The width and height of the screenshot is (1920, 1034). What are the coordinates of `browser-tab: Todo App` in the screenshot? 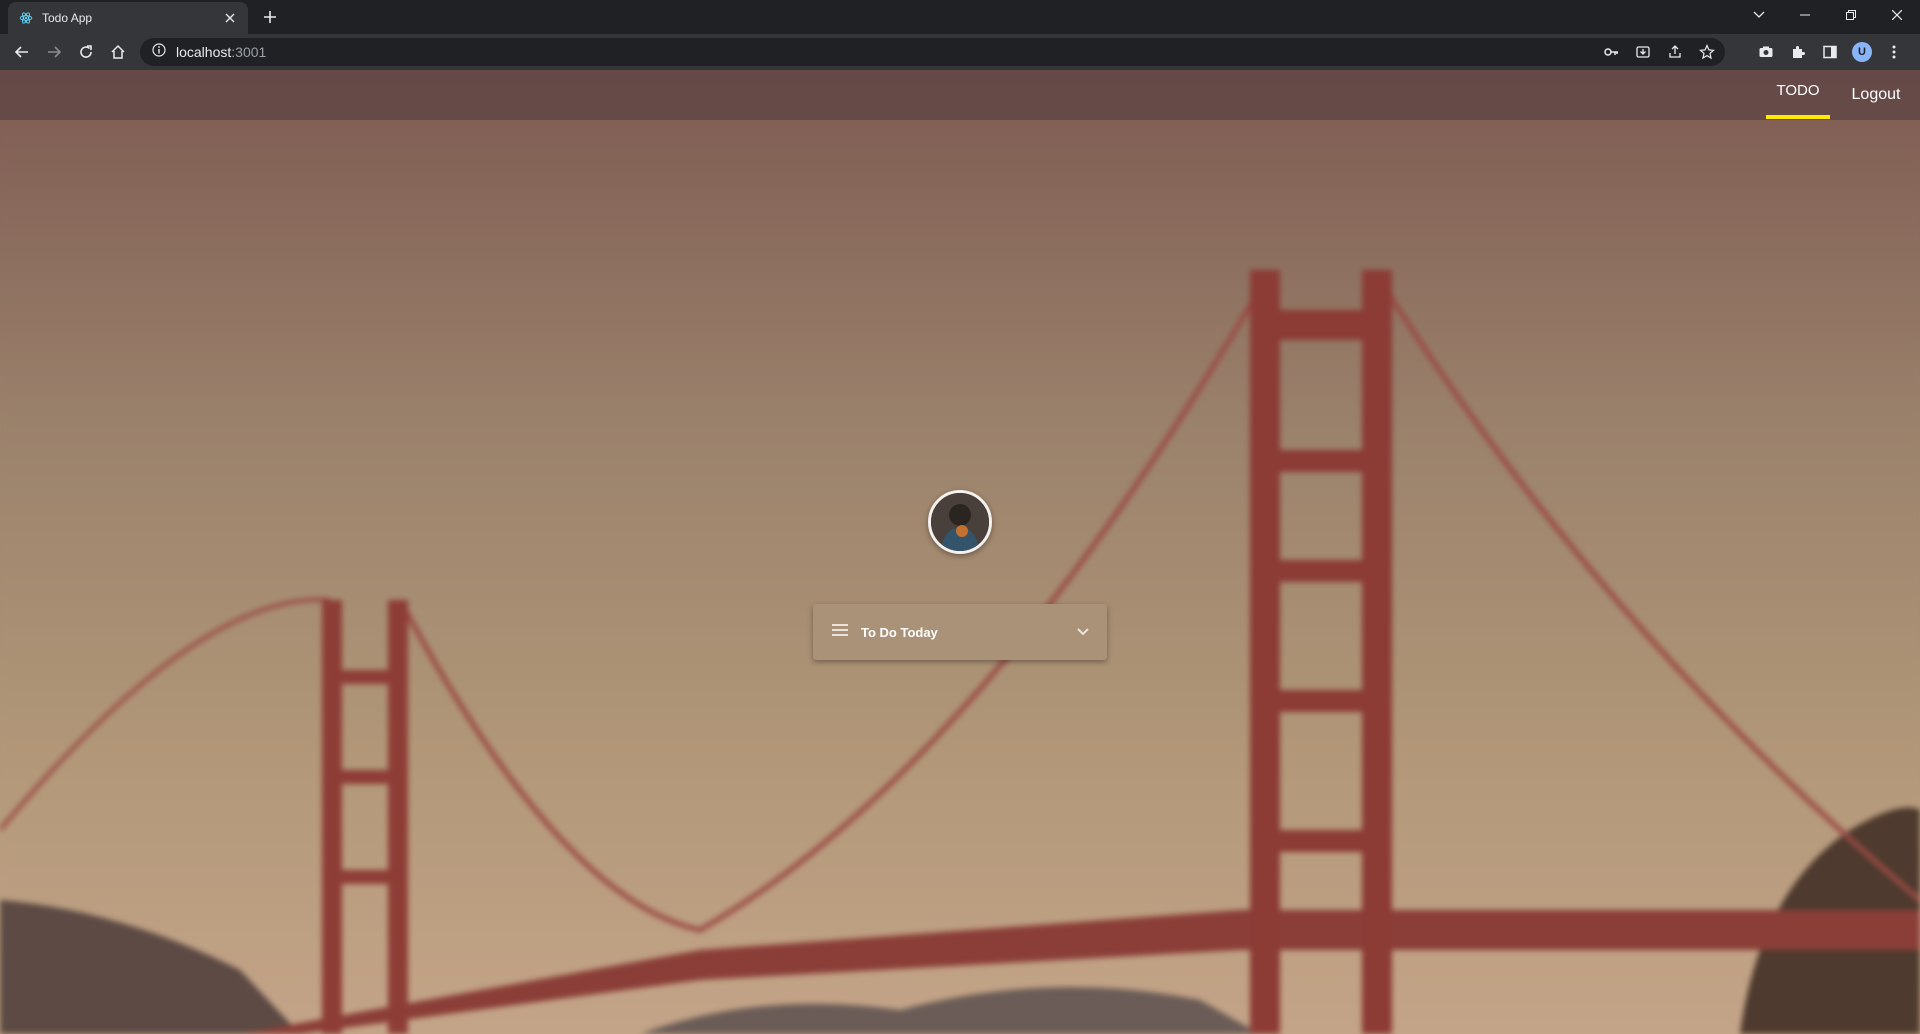 It's located at (128, 18).